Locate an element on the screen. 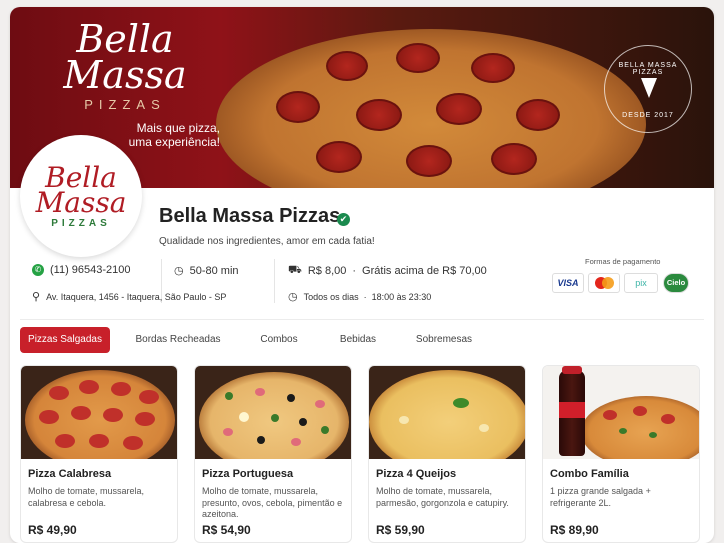  product-price: R$ 59,90 is located at coordinates (400, 530).